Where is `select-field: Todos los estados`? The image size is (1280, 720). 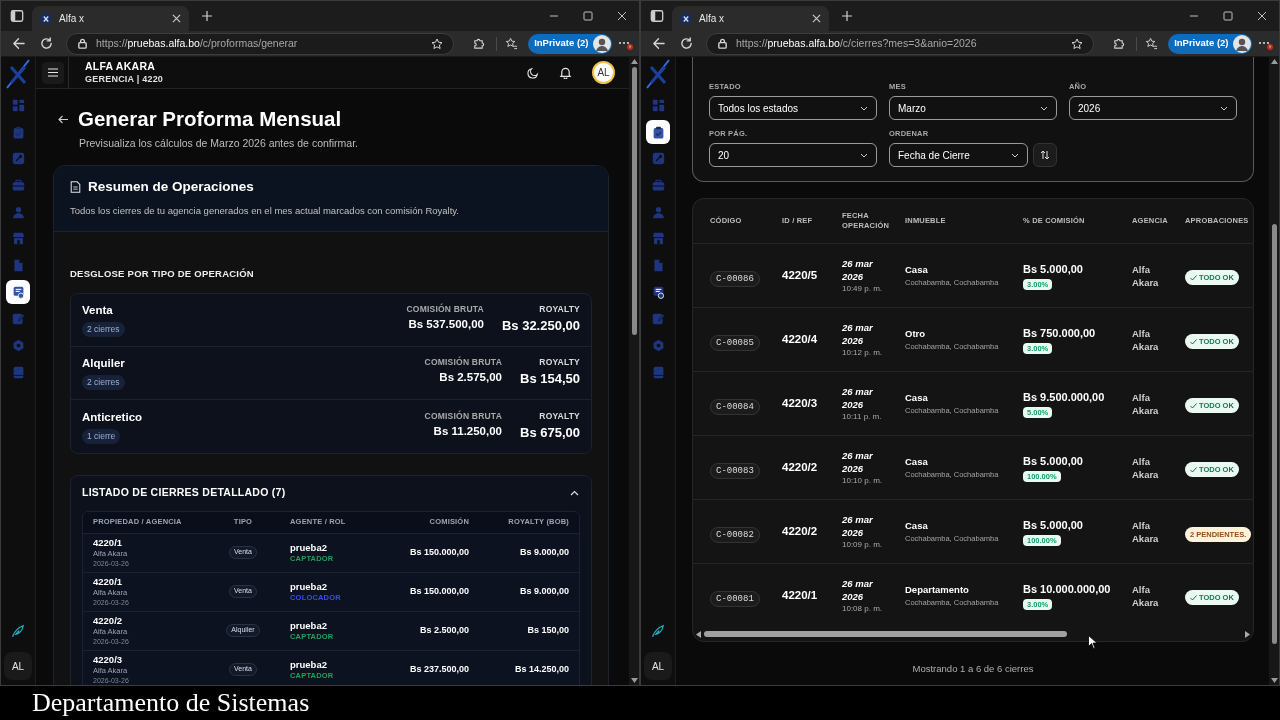 select-field: Todos los estados is located at coordinates (793, 108).